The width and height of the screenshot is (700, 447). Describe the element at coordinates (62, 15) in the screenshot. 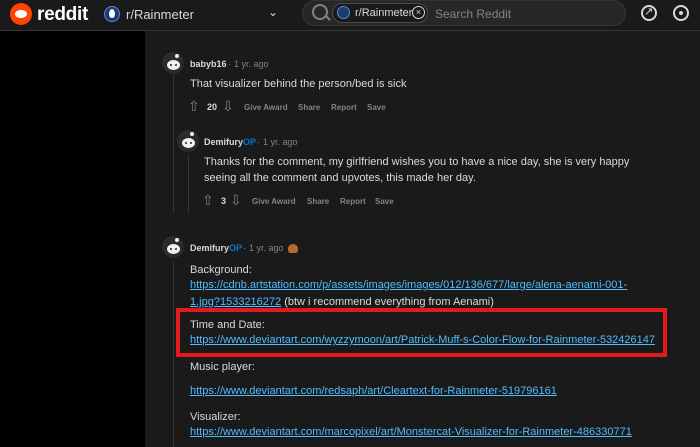

I see `reddit-wordmark: reddit` at that location.